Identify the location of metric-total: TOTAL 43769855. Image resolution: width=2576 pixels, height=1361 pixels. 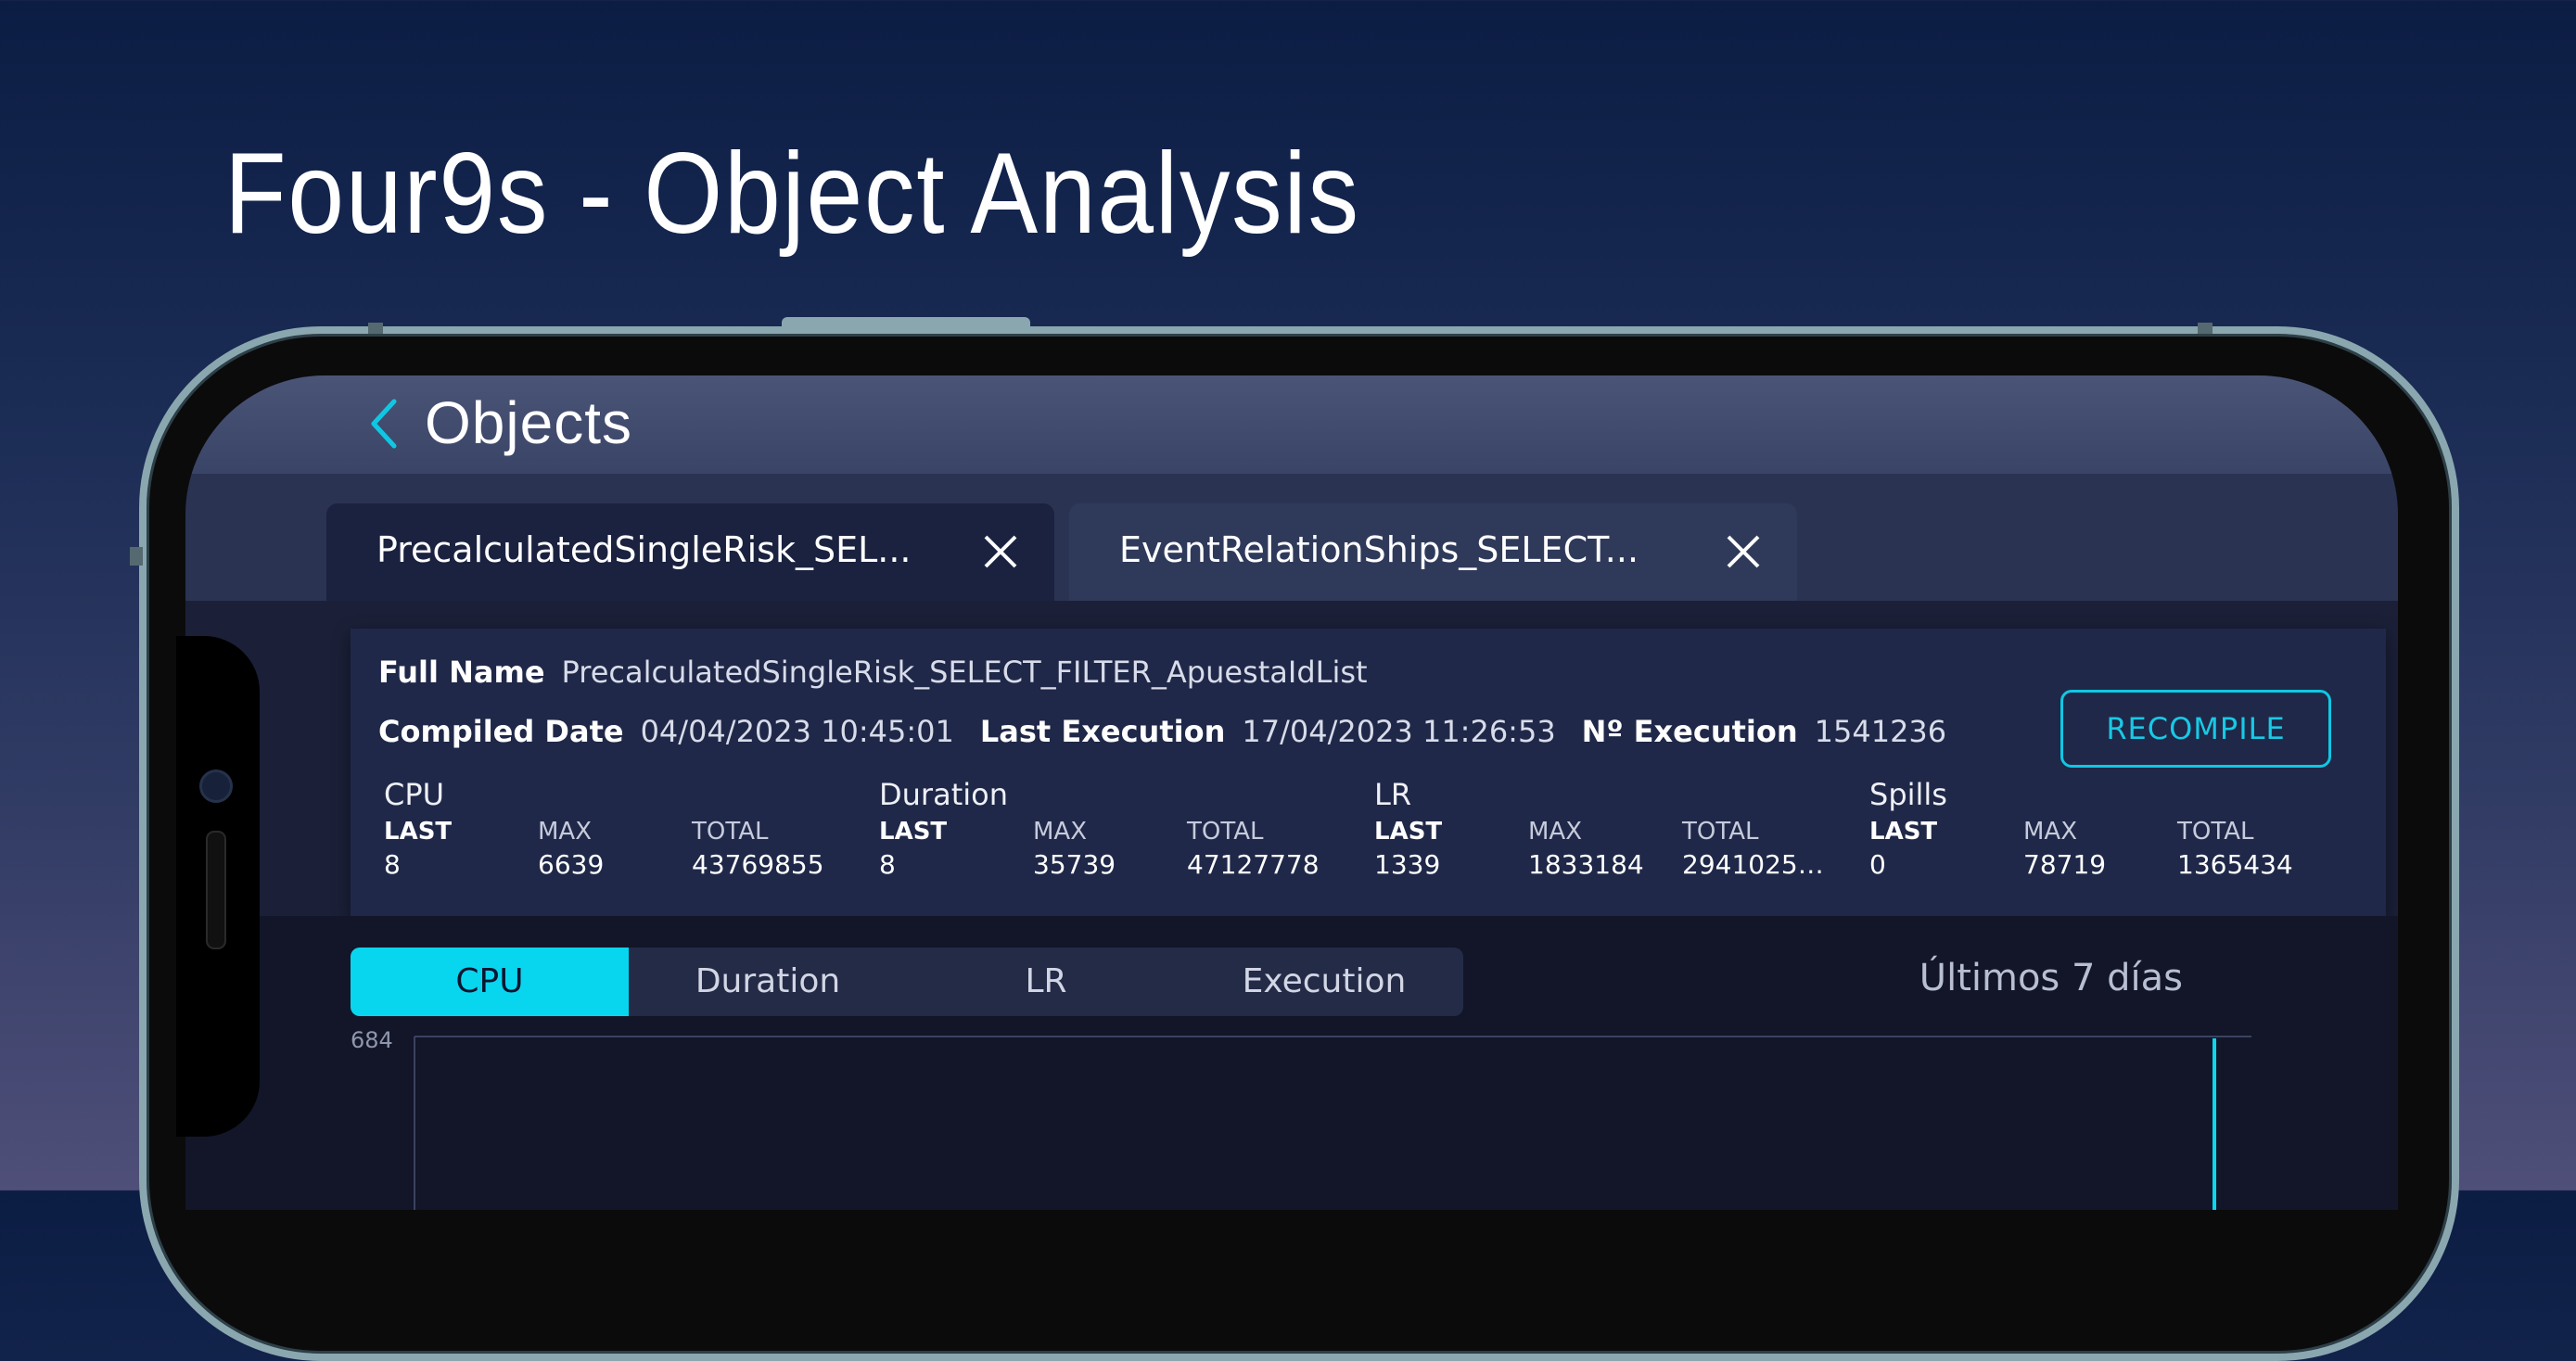
(770, 849).